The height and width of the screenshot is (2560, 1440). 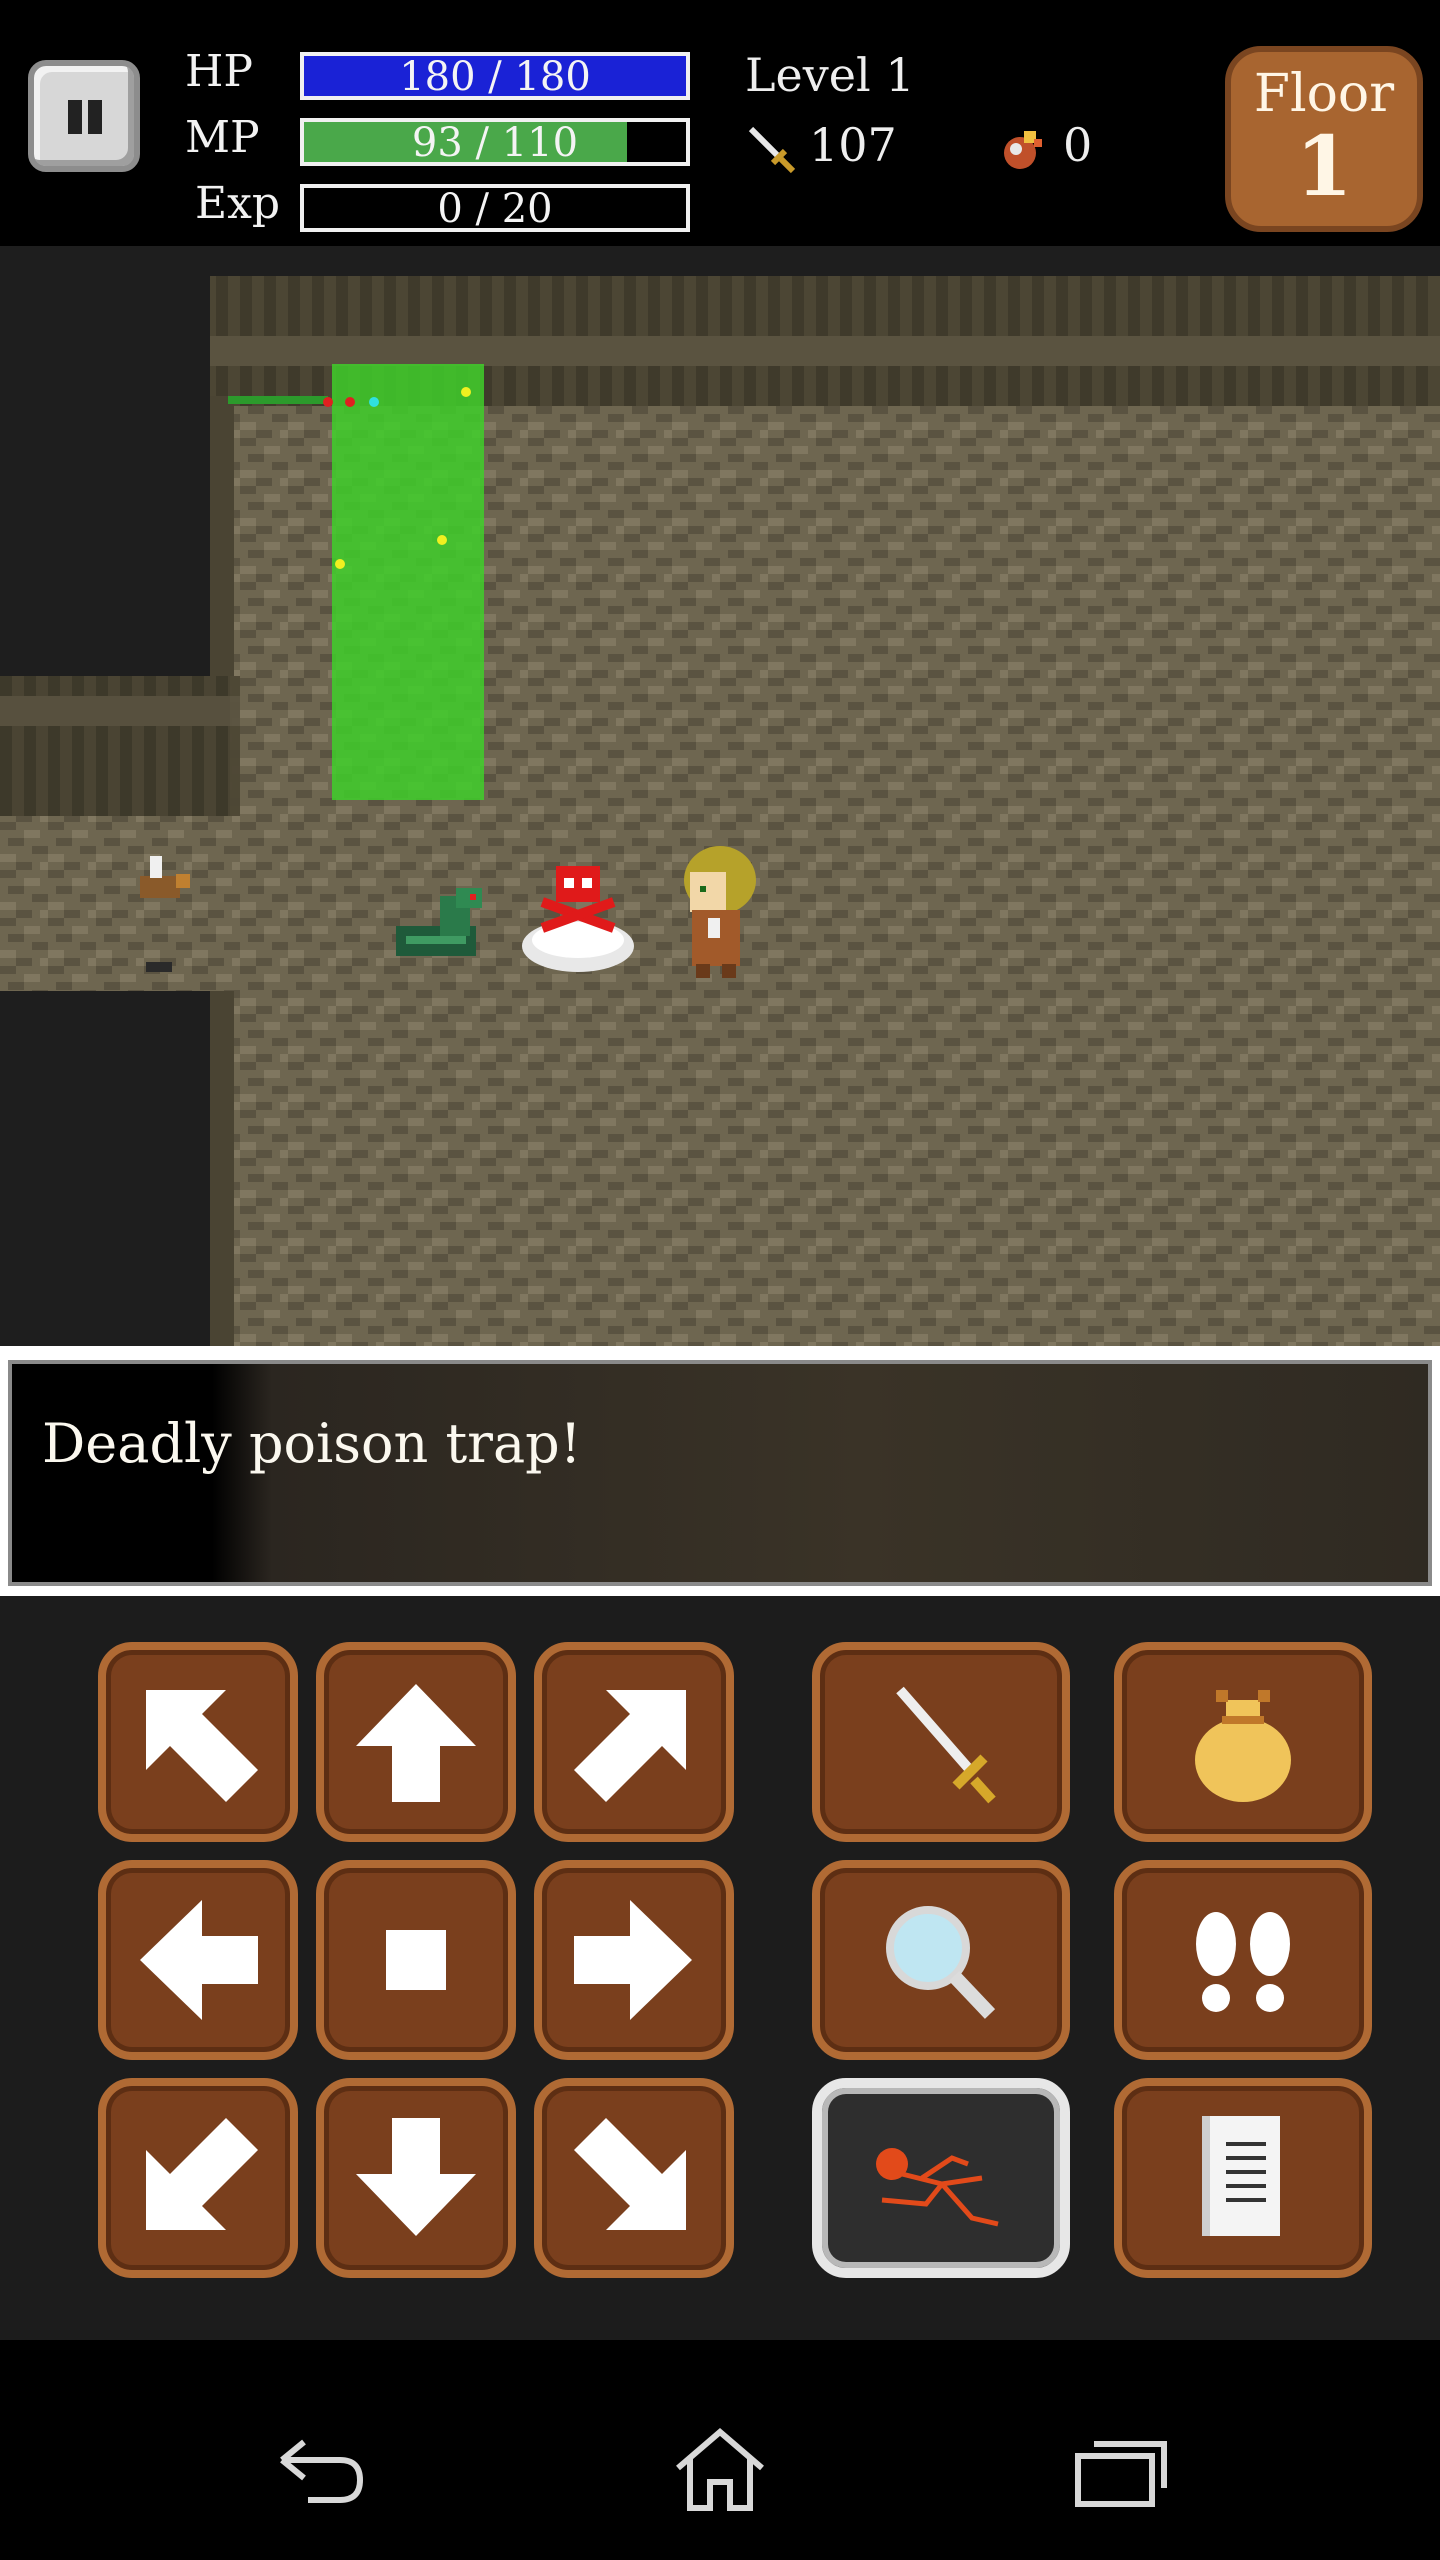 I want to click on dash-toggle-button, so click(x=941, y=2178).